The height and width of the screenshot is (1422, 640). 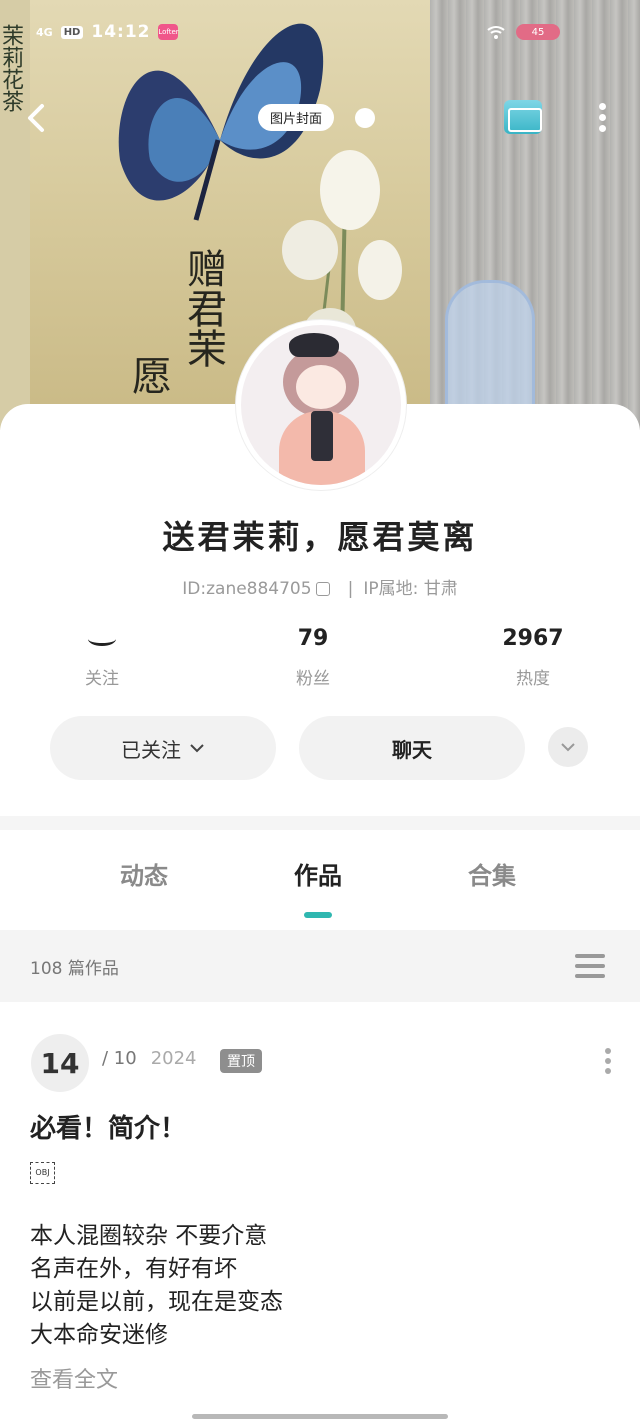 What do you see at coordinates (156, 1286) in the screenshot?
I see `post-body: 本人混圈较杂 不要介意 名声在外，有好有坏 以前是以前，现在是变态 大本命安迷修` at bounding box center [156, 1286].